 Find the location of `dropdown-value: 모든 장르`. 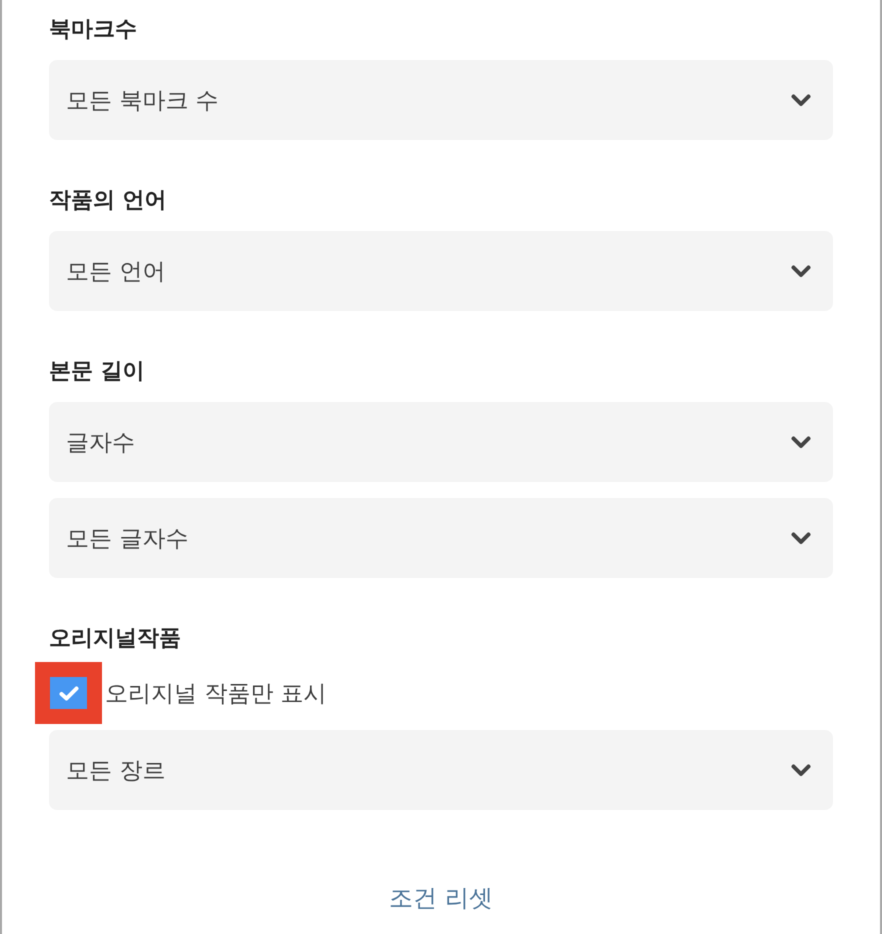

dropdown-value: 모든 장르 is located at coordinates (116, 771).